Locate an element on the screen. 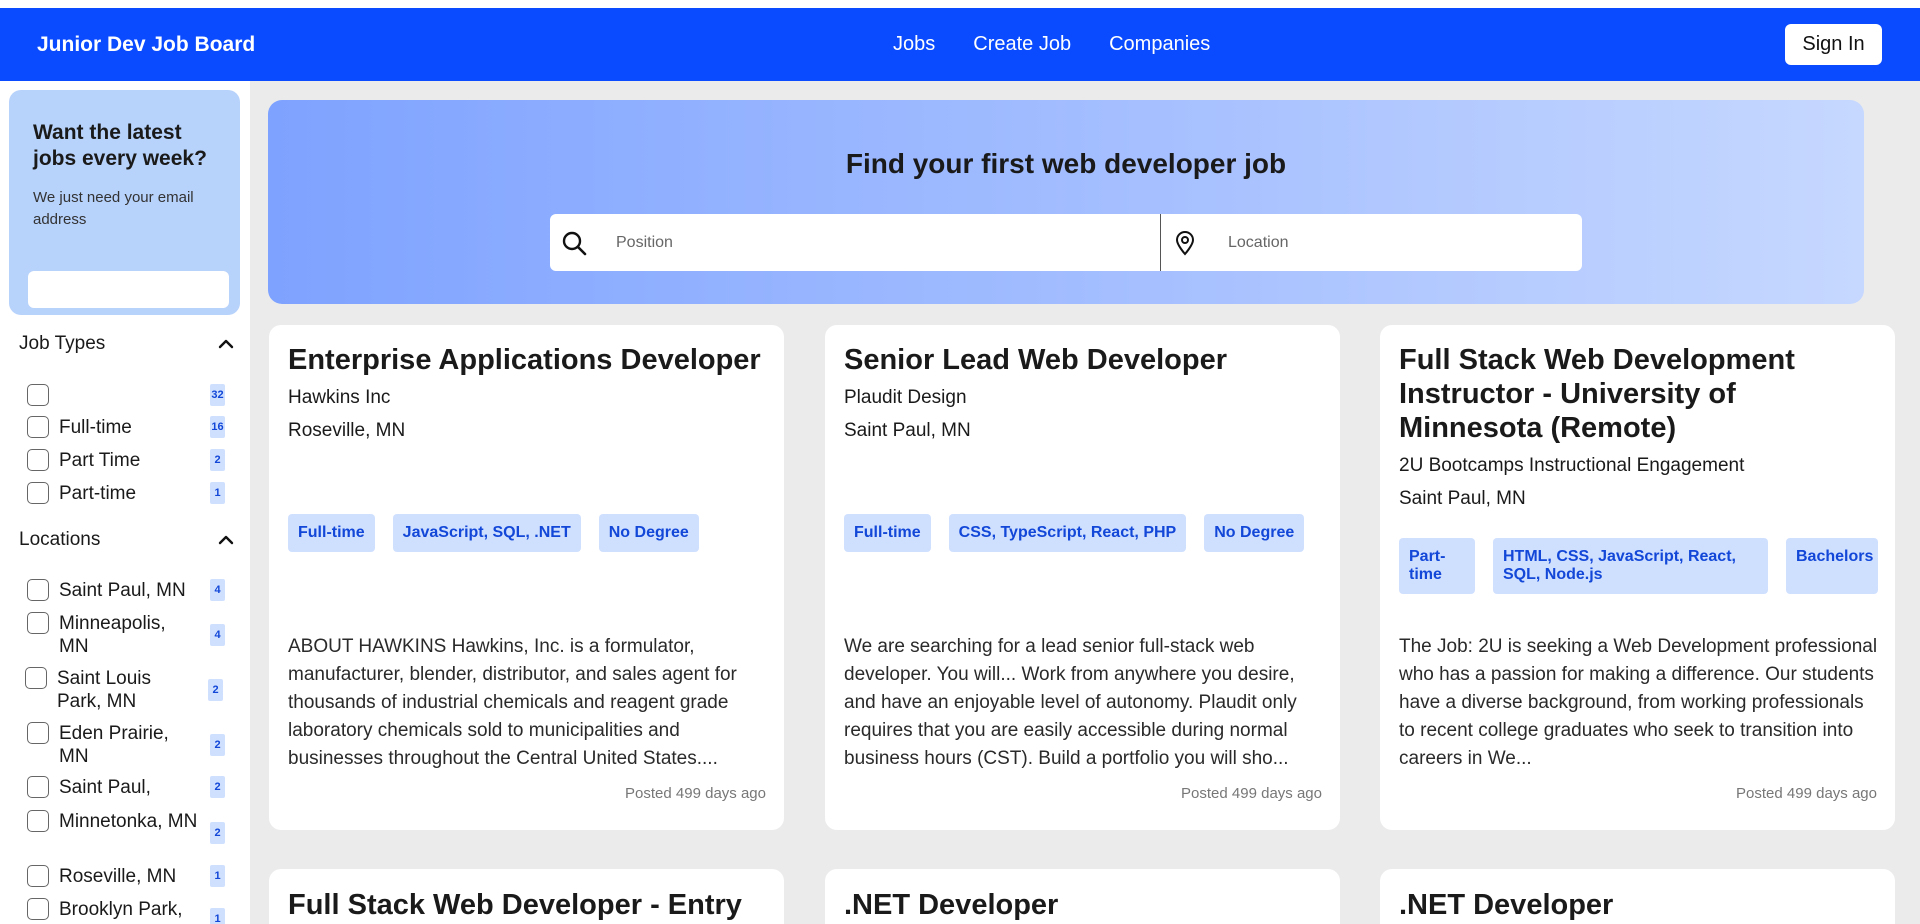 The height and width of the screenshot is (924, 1920). job-card: Full Stack Web Developer - Entry is located at coordinates (526, 896).